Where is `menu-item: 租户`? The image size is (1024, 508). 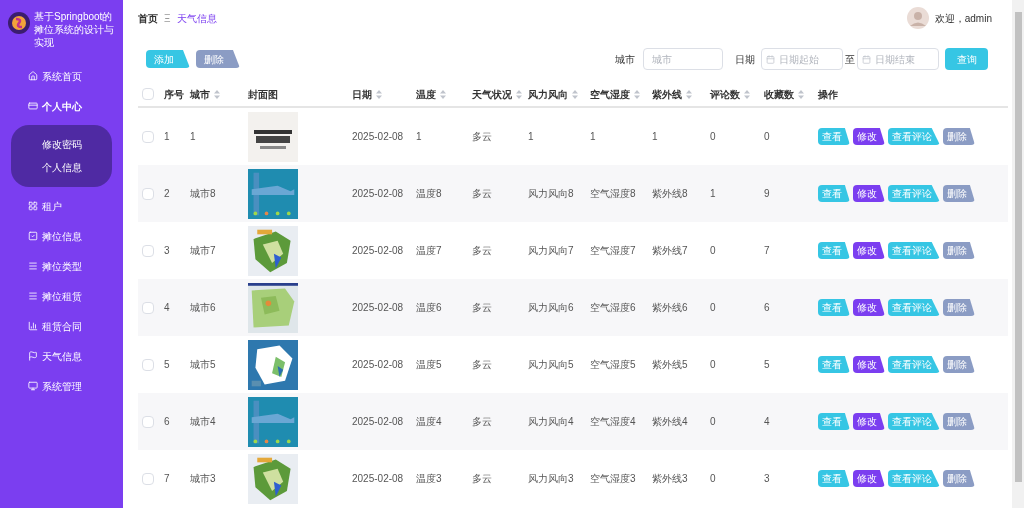 menu-item: 租户 is located at coordinates (61, 206).